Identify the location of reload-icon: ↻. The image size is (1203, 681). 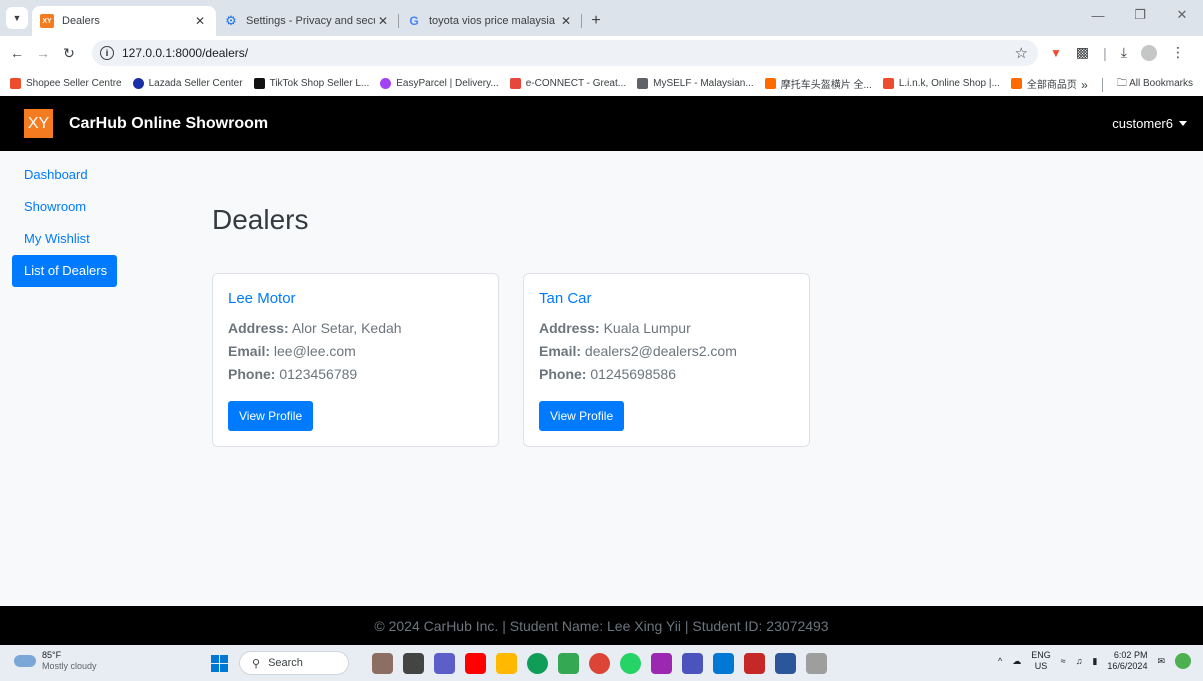
(69, 53).